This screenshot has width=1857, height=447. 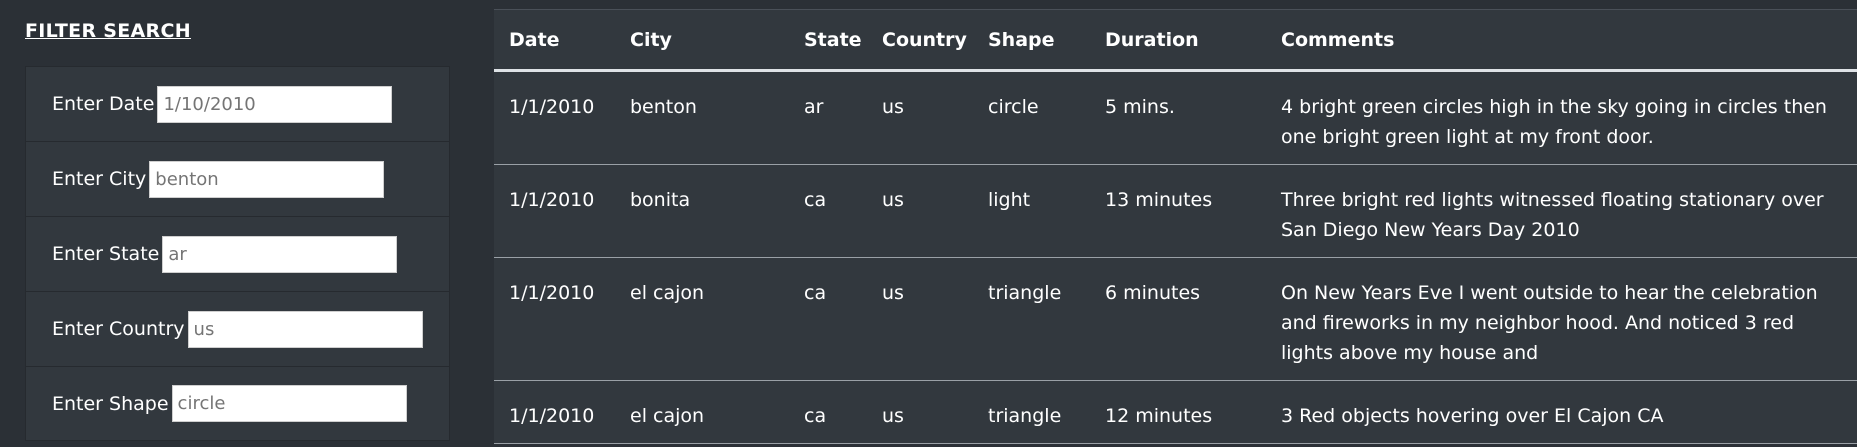 I want to click on shape-filter-label: Enter Shape, so click(x=110, y=403).